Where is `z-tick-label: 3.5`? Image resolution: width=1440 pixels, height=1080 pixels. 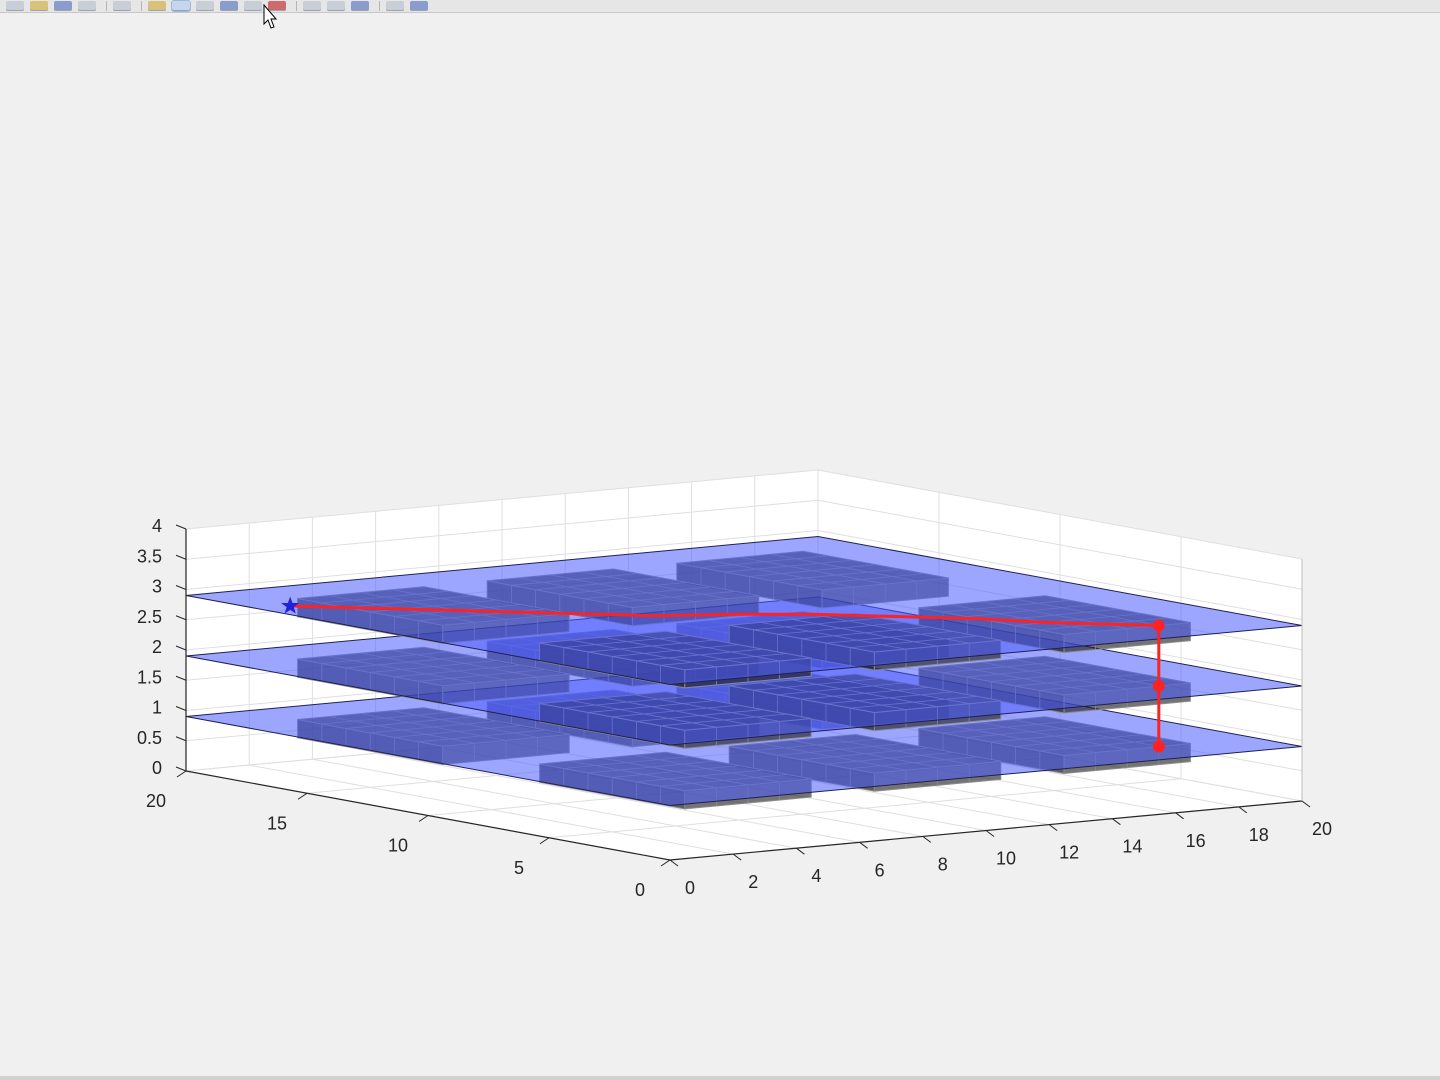 z-tick-label: 3.5 is located at coordinates (149, 556).